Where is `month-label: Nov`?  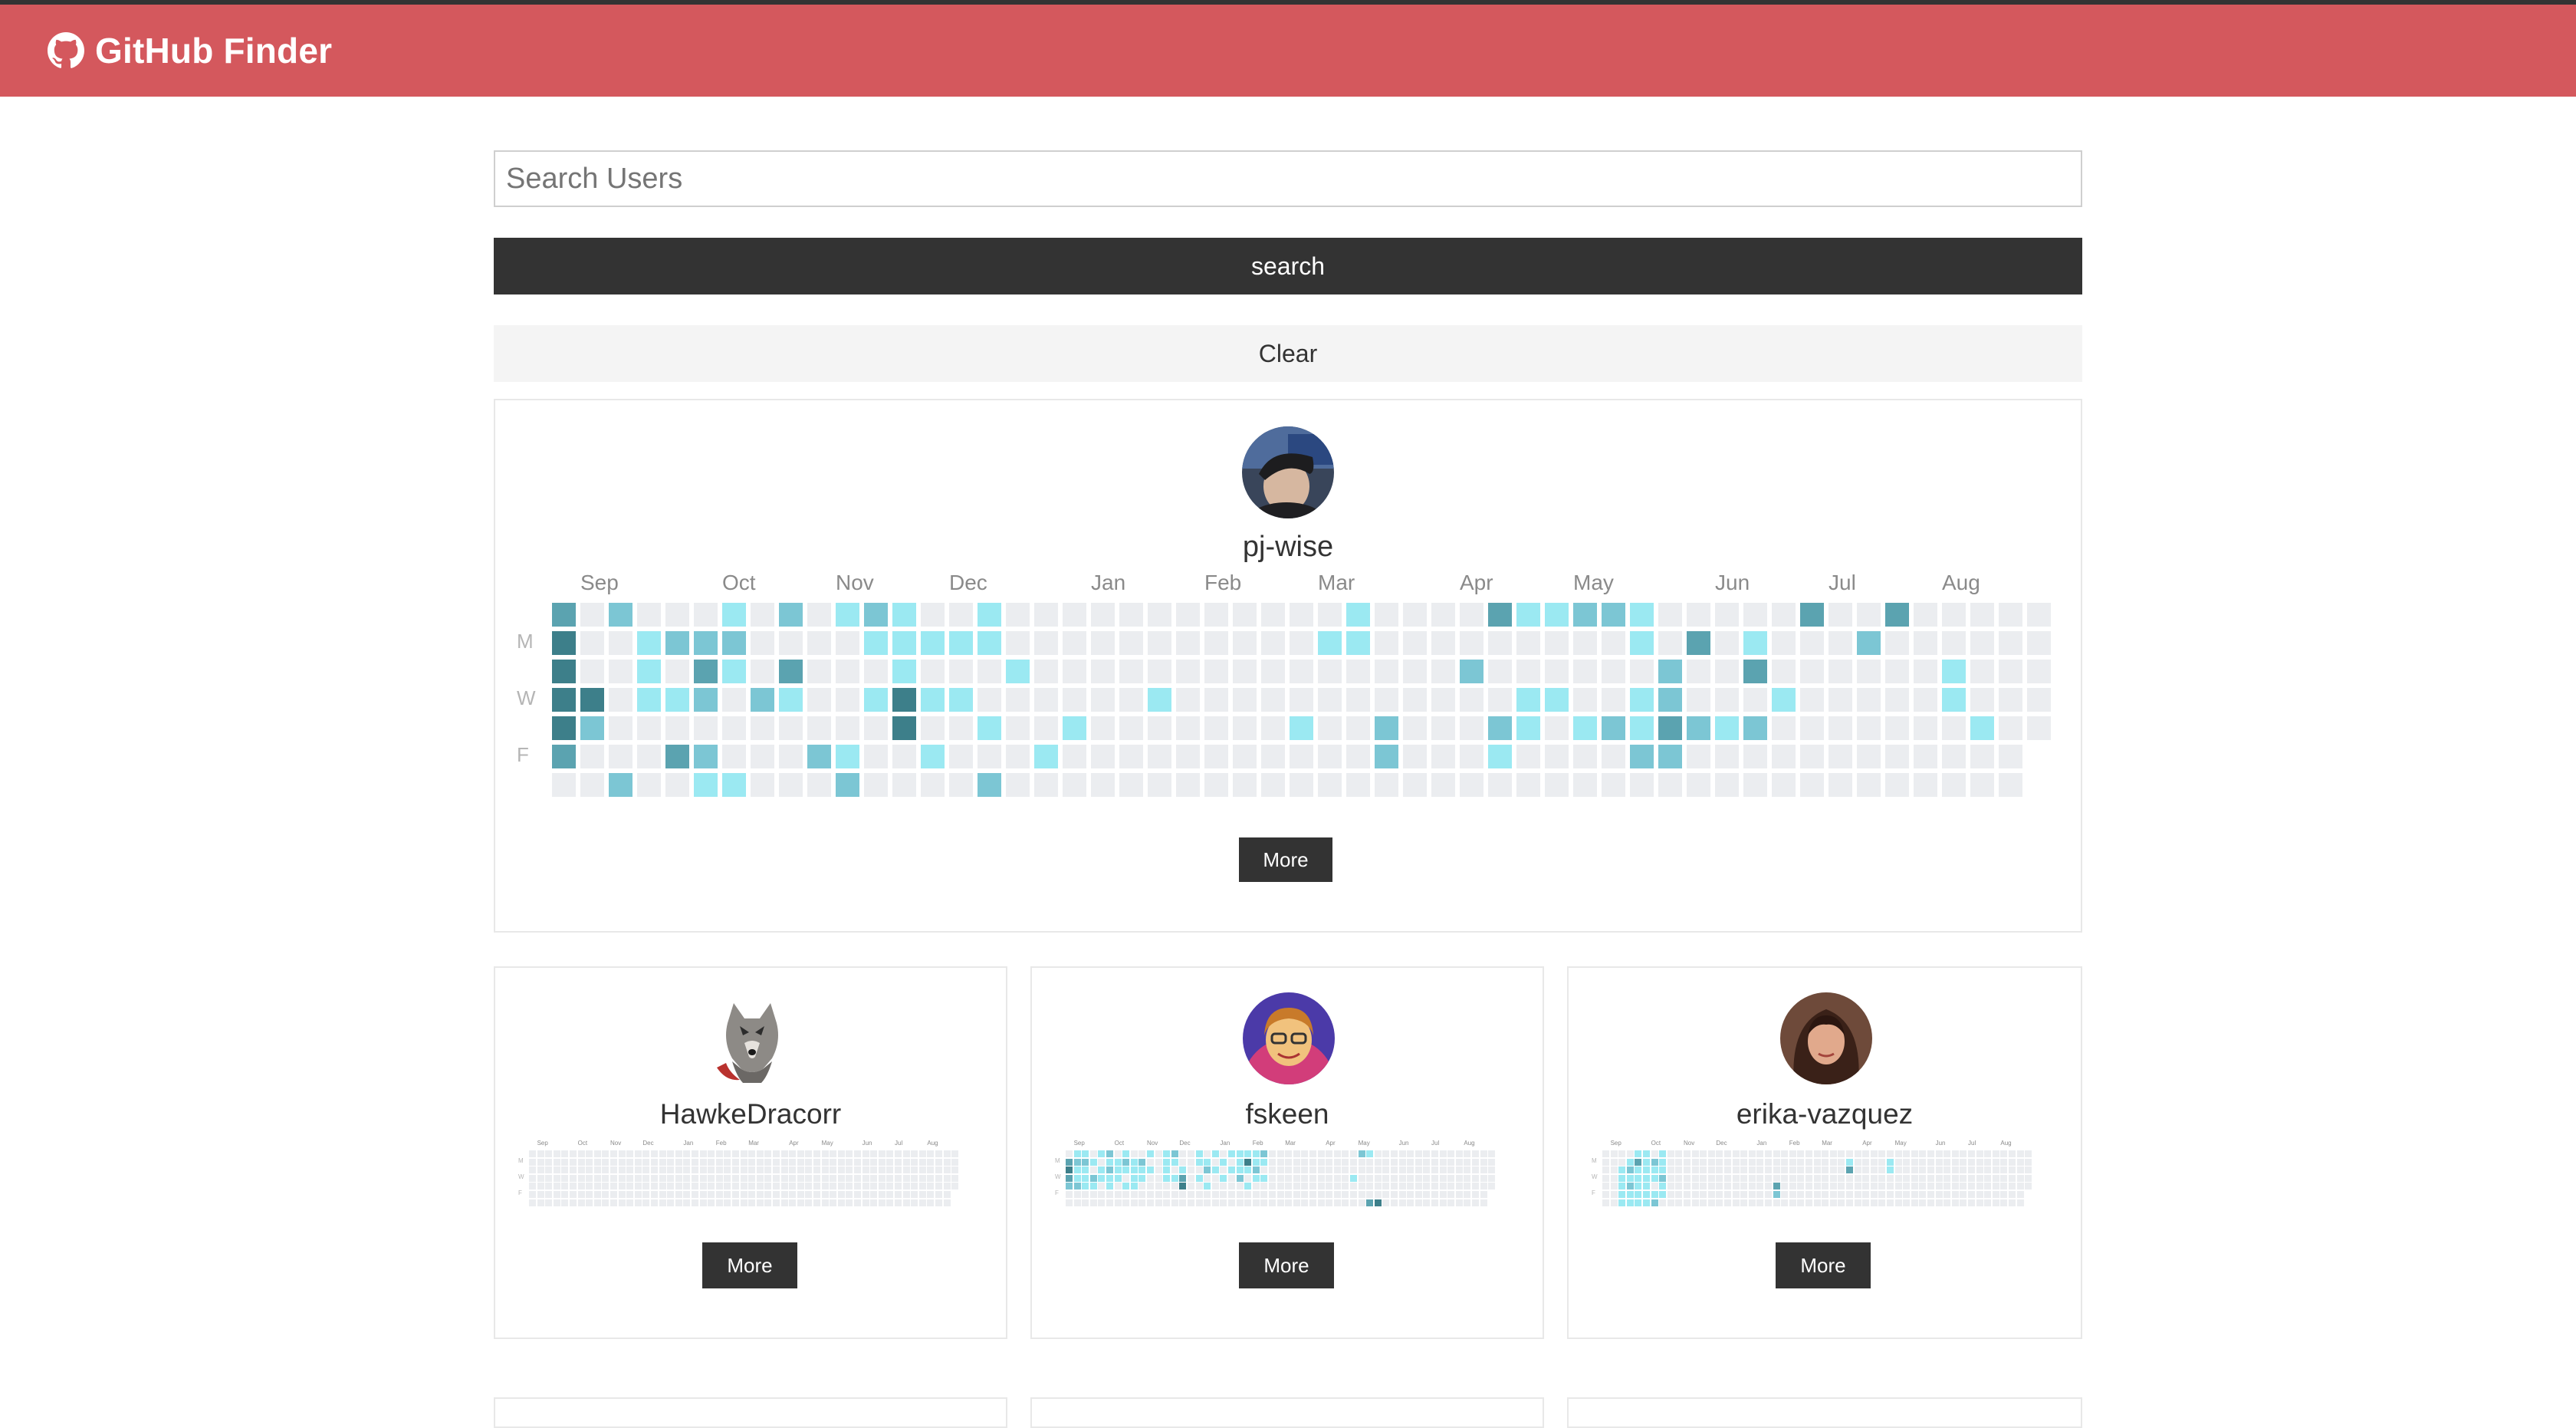 month-label: Nov is located at coordinates (1689, 1143).